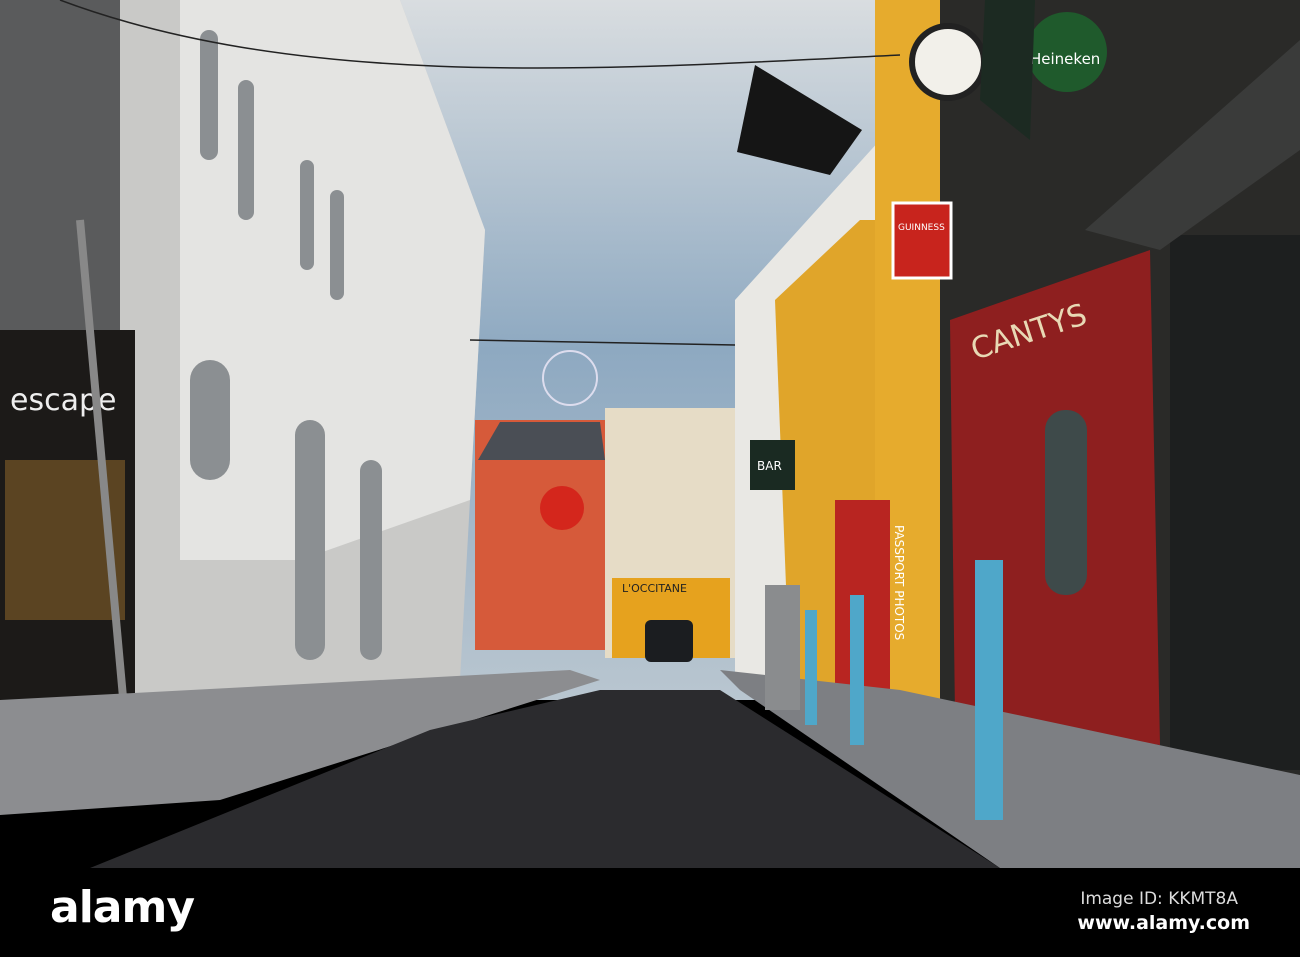  I want to click on bar-sign-text: BAR, so click(769, 466).